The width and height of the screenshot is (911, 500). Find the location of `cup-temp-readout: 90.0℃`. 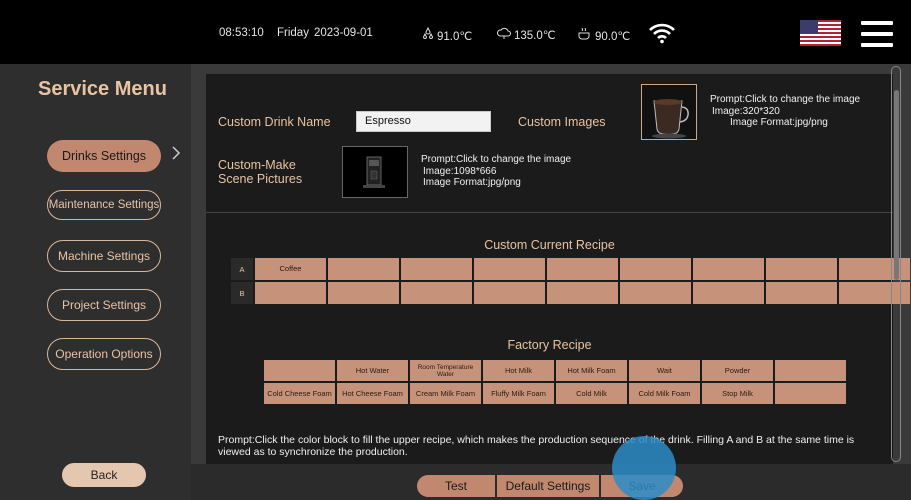

cup-temp-readout: 90.0℃ is located at coordinates (604, 35).